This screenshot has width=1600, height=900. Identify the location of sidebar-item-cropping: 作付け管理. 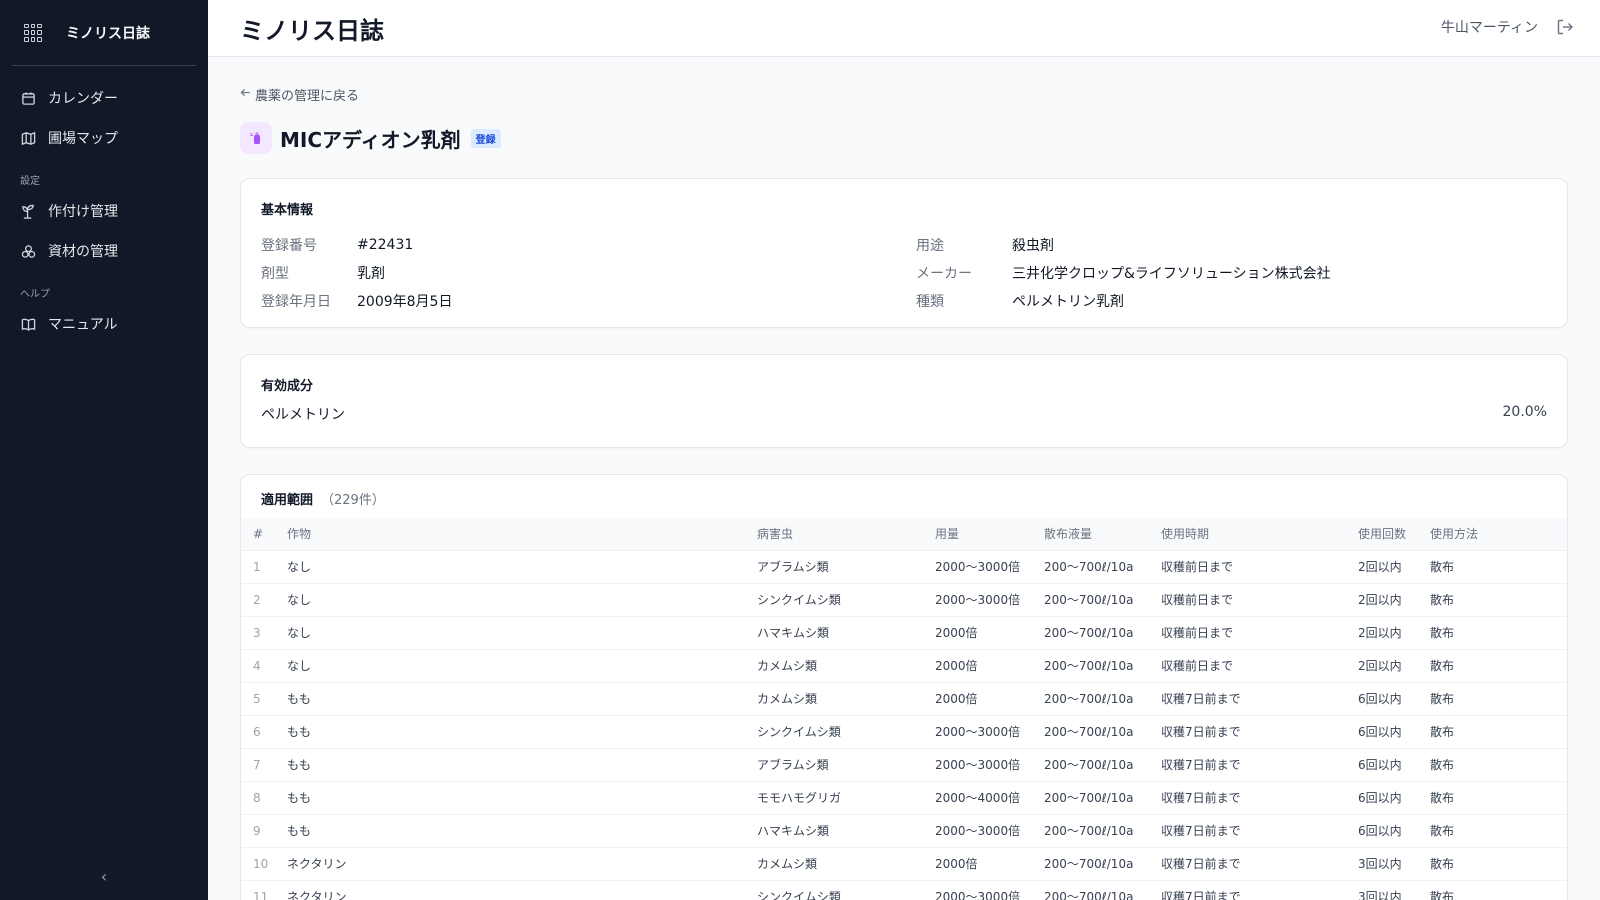
(104, 211).